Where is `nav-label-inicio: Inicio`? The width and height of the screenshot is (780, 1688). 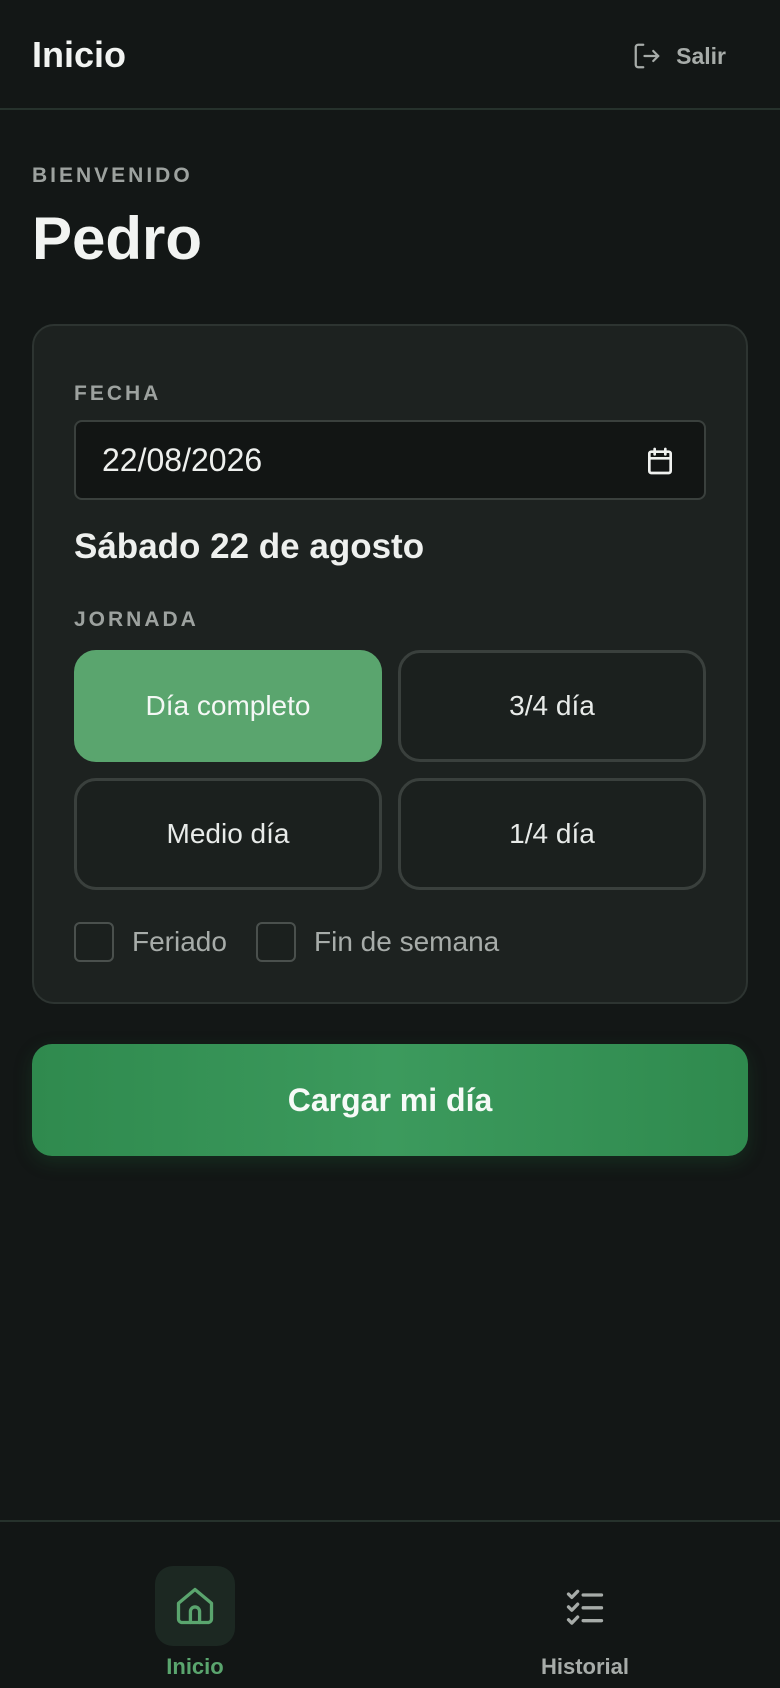 nav-label-inicio: Inicio is located at coordinates (195, 1666).